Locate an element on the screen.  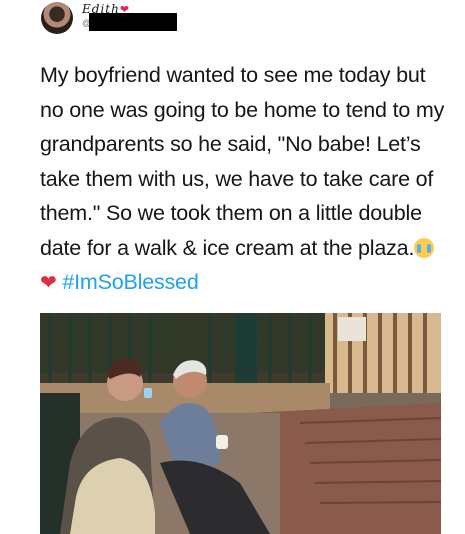
red-heart-icon: ❤ is located at coordinates (48, 283).